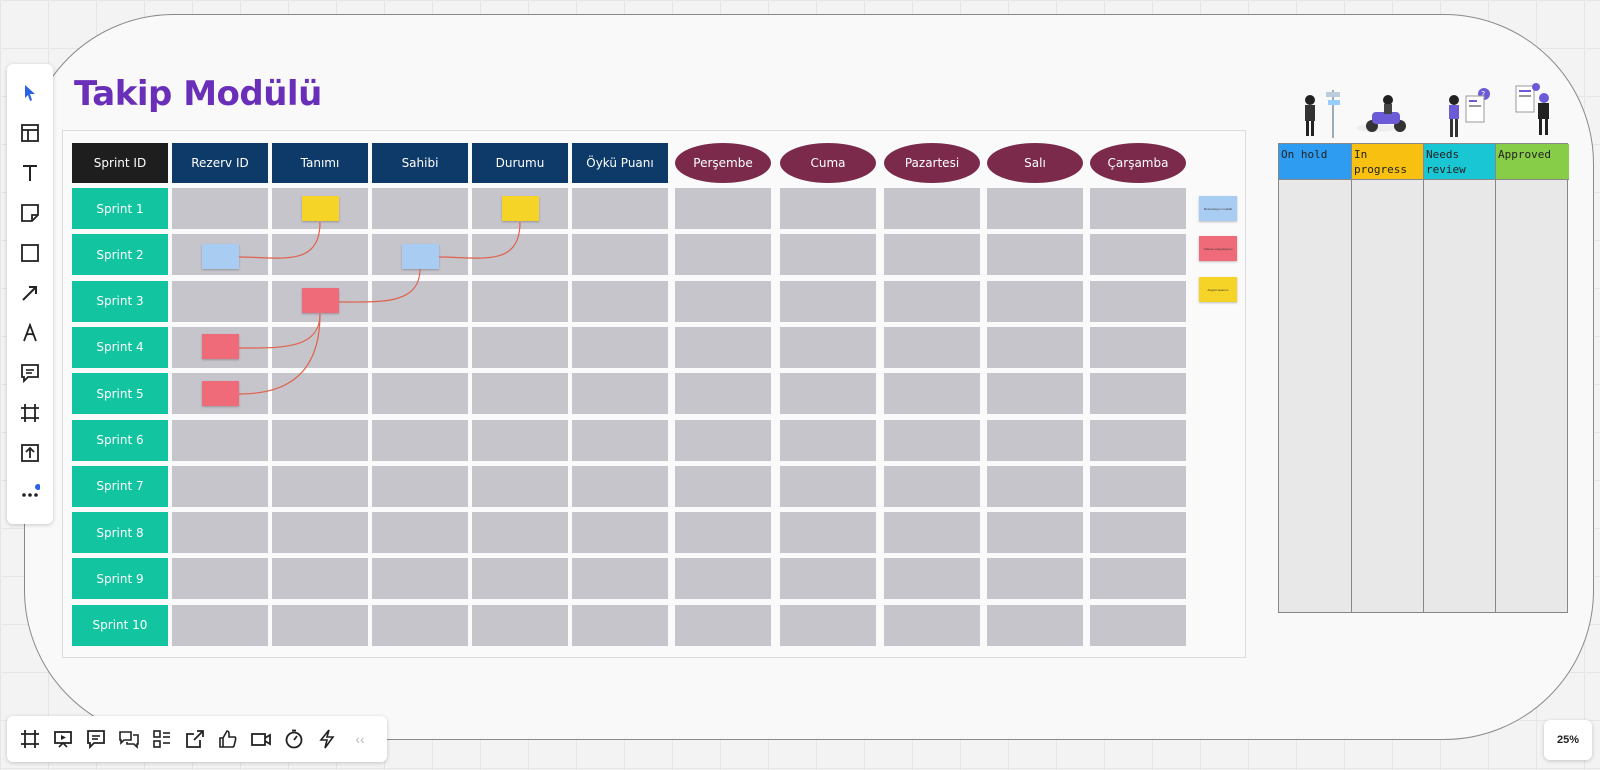  Describe the element at coordinates (30, 213) in the screenshot. I see `sticky-note-icon` at that location.